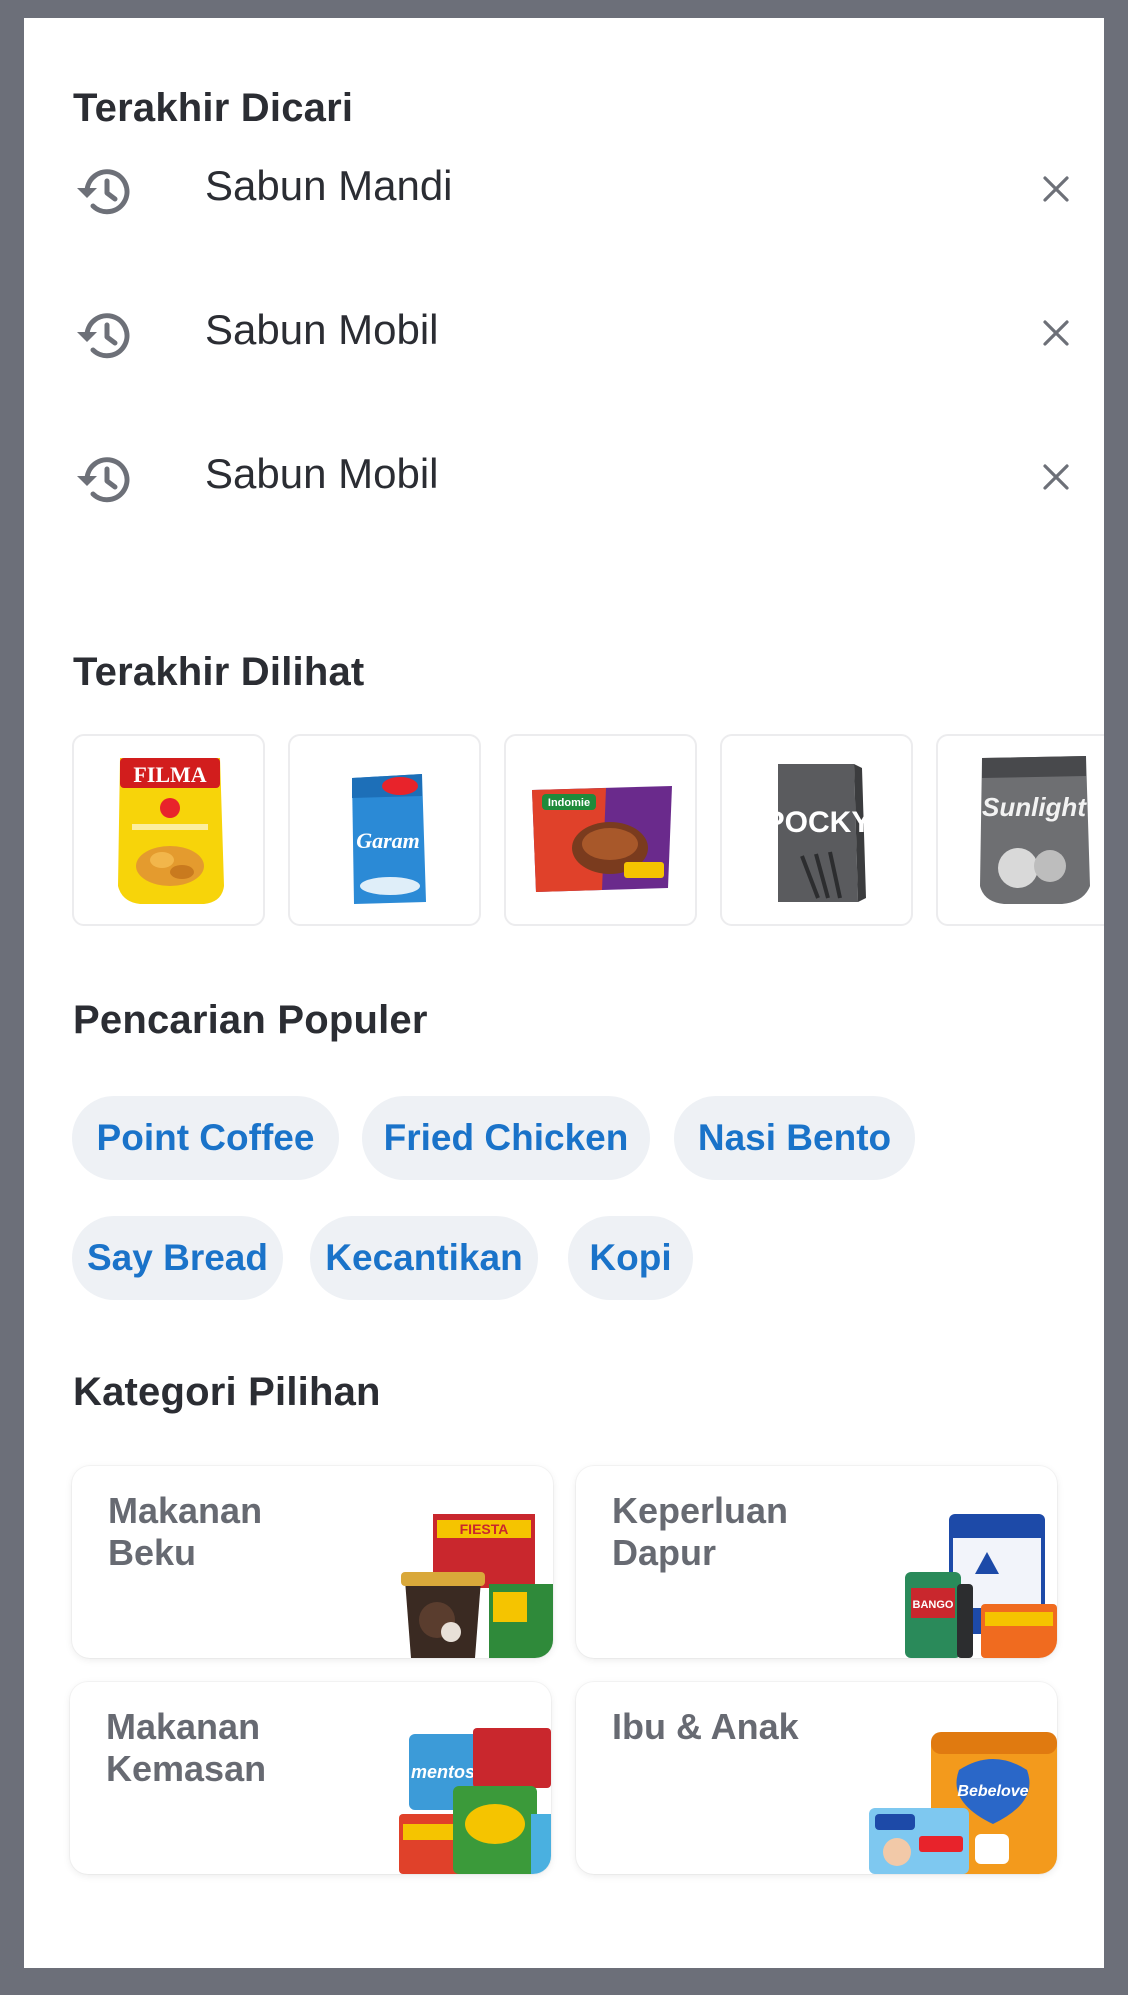  I want to click on popular-chip: Kopi, so click(630, 1258).